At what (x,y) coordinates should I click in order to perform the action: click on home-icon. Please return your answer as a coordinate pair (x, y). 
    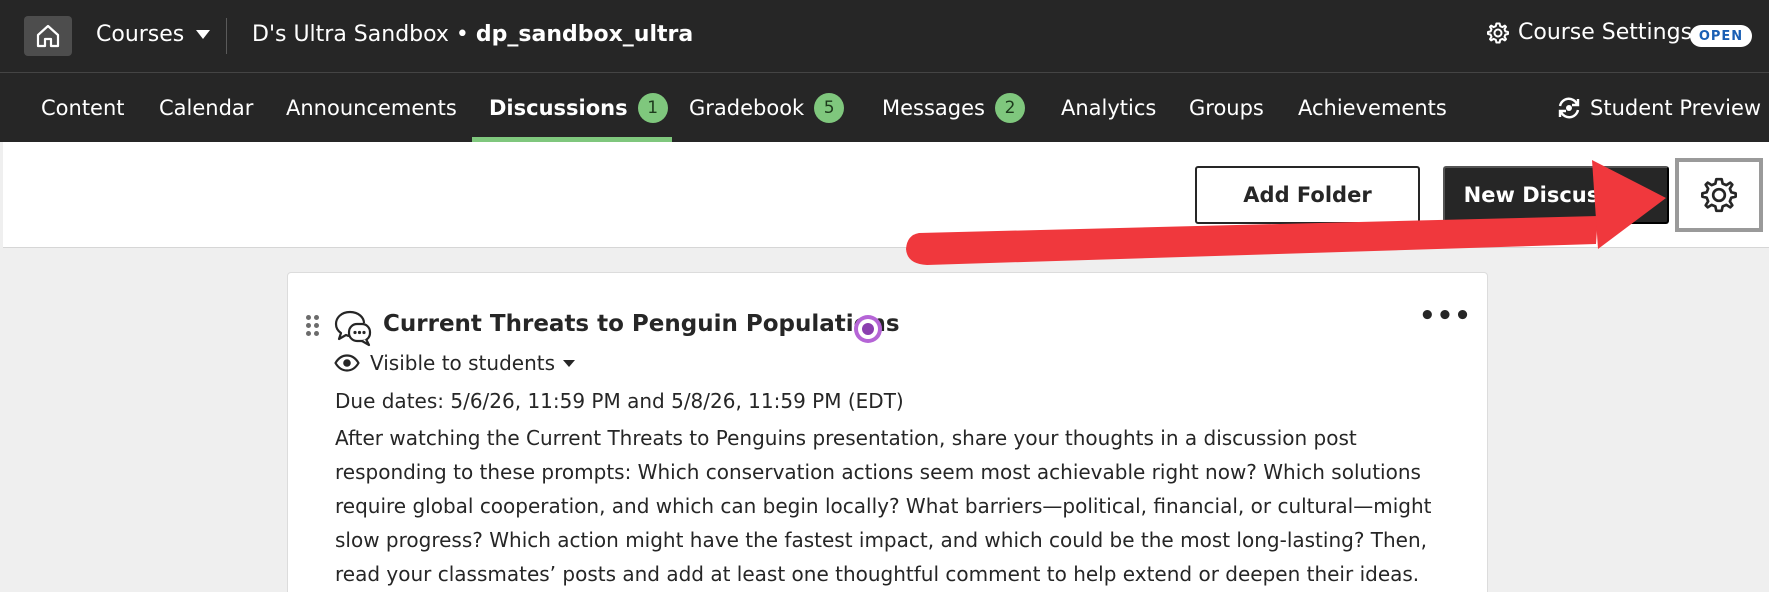
    Looking at the image, I should click on (48, 36).